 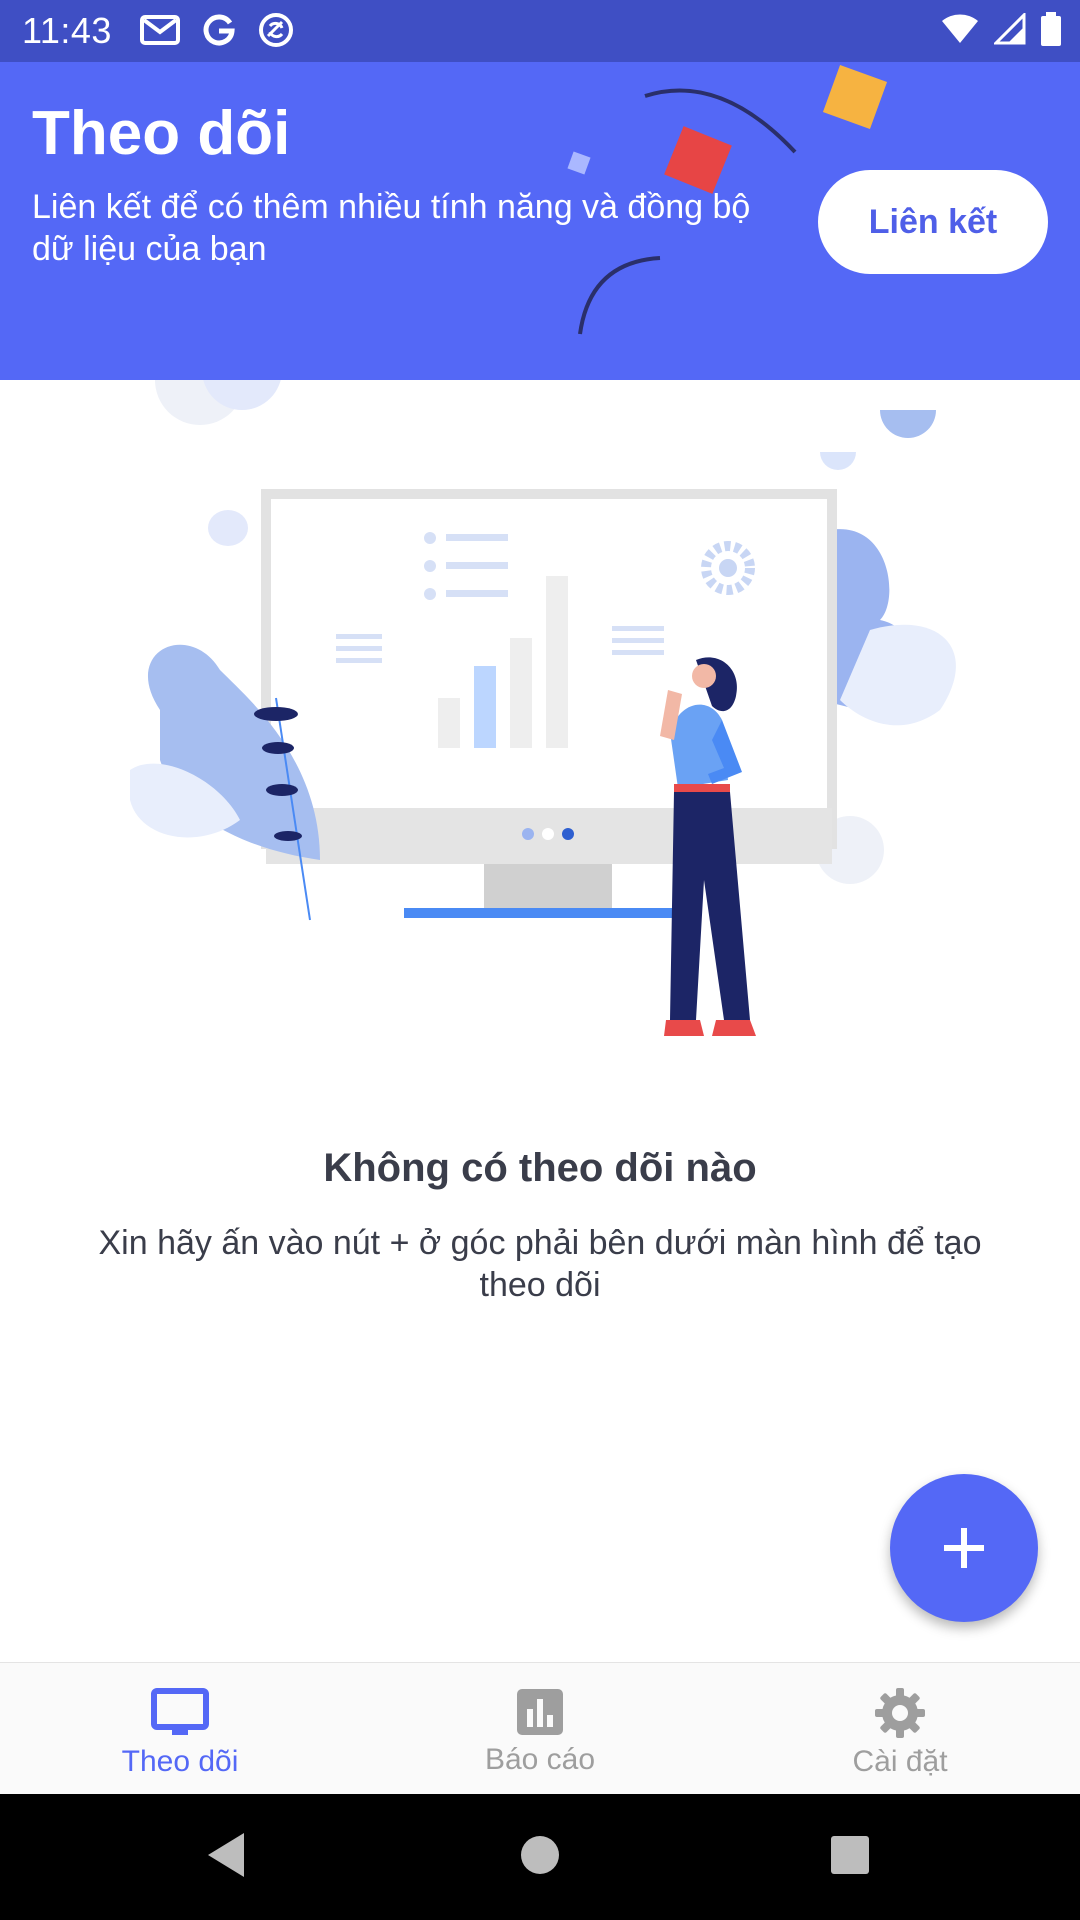 I want to click on google-icon, so click(x=219, y=30).